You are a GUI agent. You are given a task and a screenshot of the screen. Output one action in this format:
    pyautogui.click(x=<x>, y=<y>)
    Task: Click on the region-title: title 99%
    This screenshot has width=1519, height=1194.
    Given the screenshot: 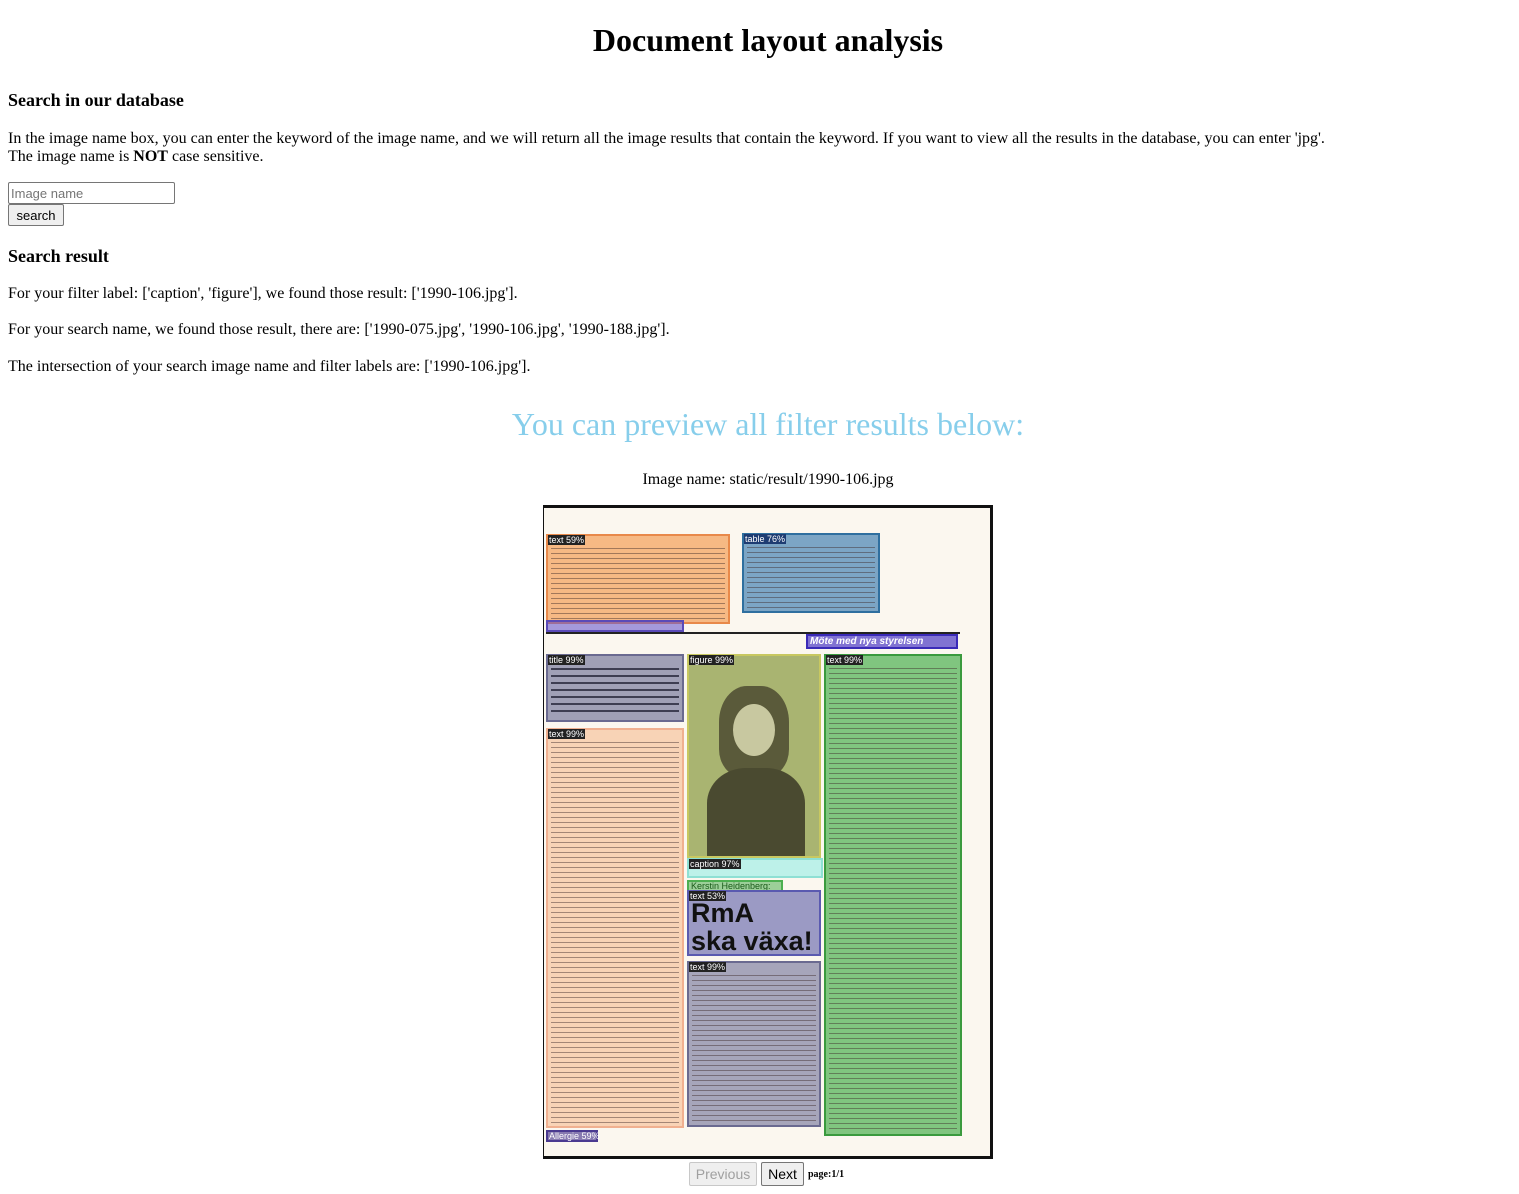 What is the action you would take?
    pyautogui.click(x=615, y=688)
    